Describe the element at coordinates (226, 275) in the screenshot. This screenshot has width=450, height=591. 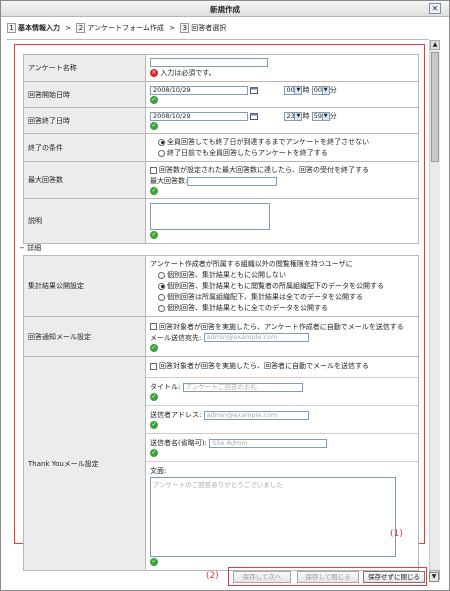
I see `radio-label: 個別回答、集計結果ともに公開しない` at that location.